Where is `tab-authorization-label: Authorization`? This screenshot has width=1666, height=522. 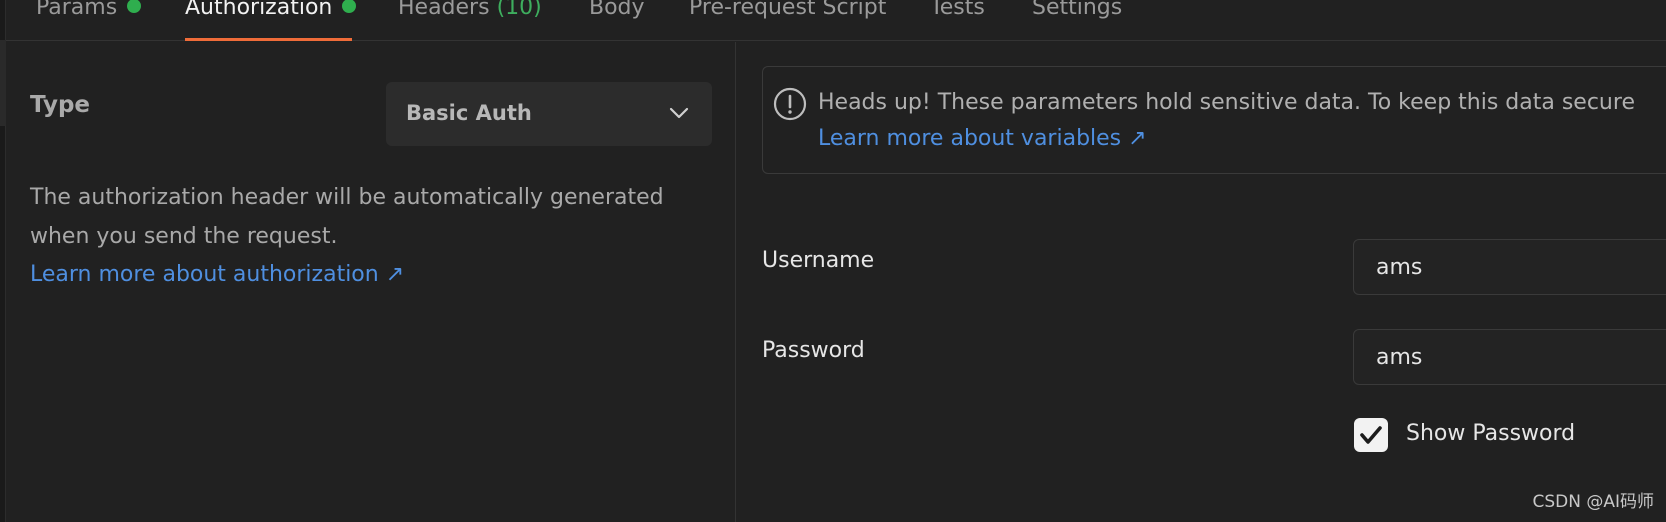
tab-authorization-label: Authorization is located at coordinates (259, 10).